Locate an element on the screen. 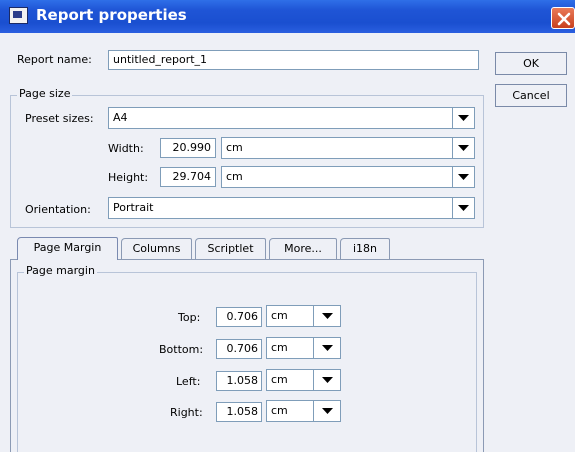 The width and height of the screenshot is (575, 452). tab-page-margin: Page Margin is located at coordinates (67, 248).